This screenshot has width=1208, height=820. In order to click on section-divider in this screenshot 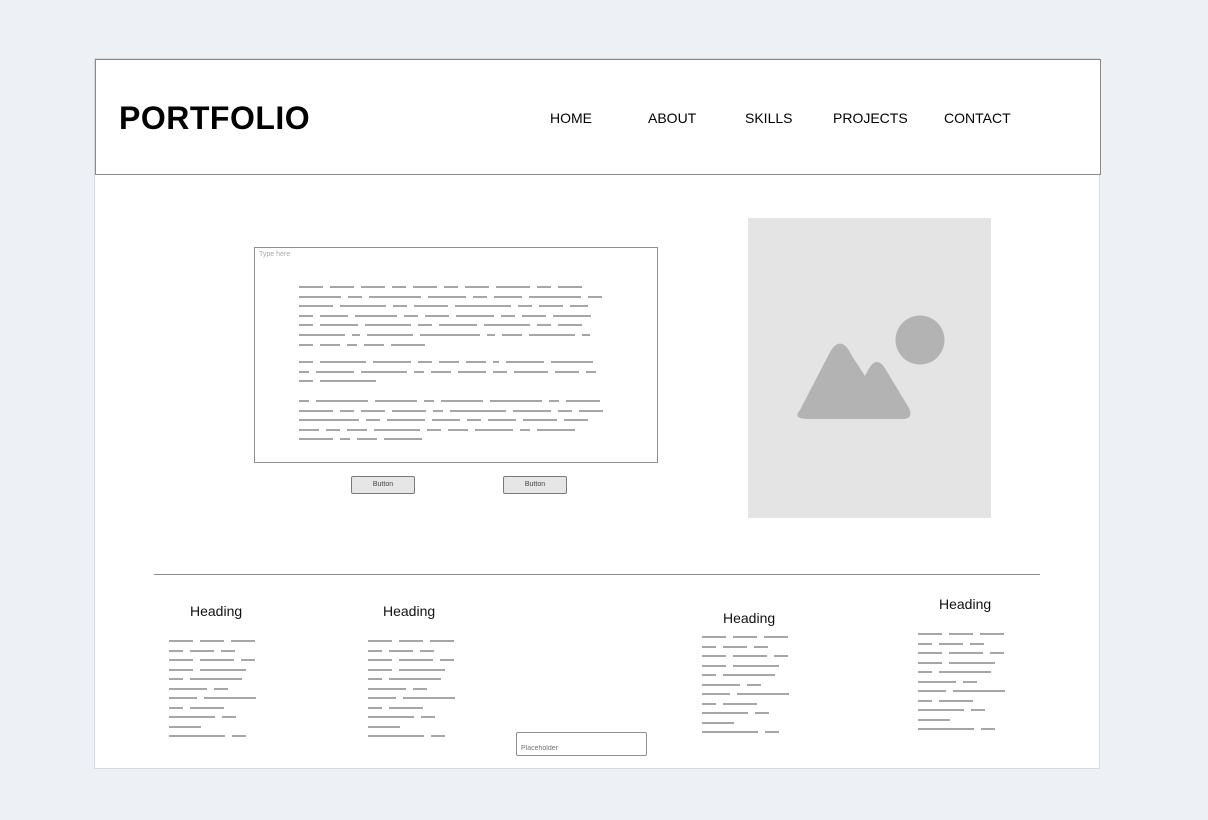, I will do `click(597, 574)`.